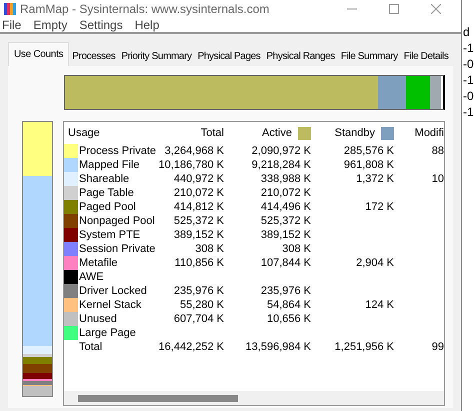  Describe the element at coordinates (369, 165) in the screenshot. I see `table-cell-text: 961,808 K` at that location.